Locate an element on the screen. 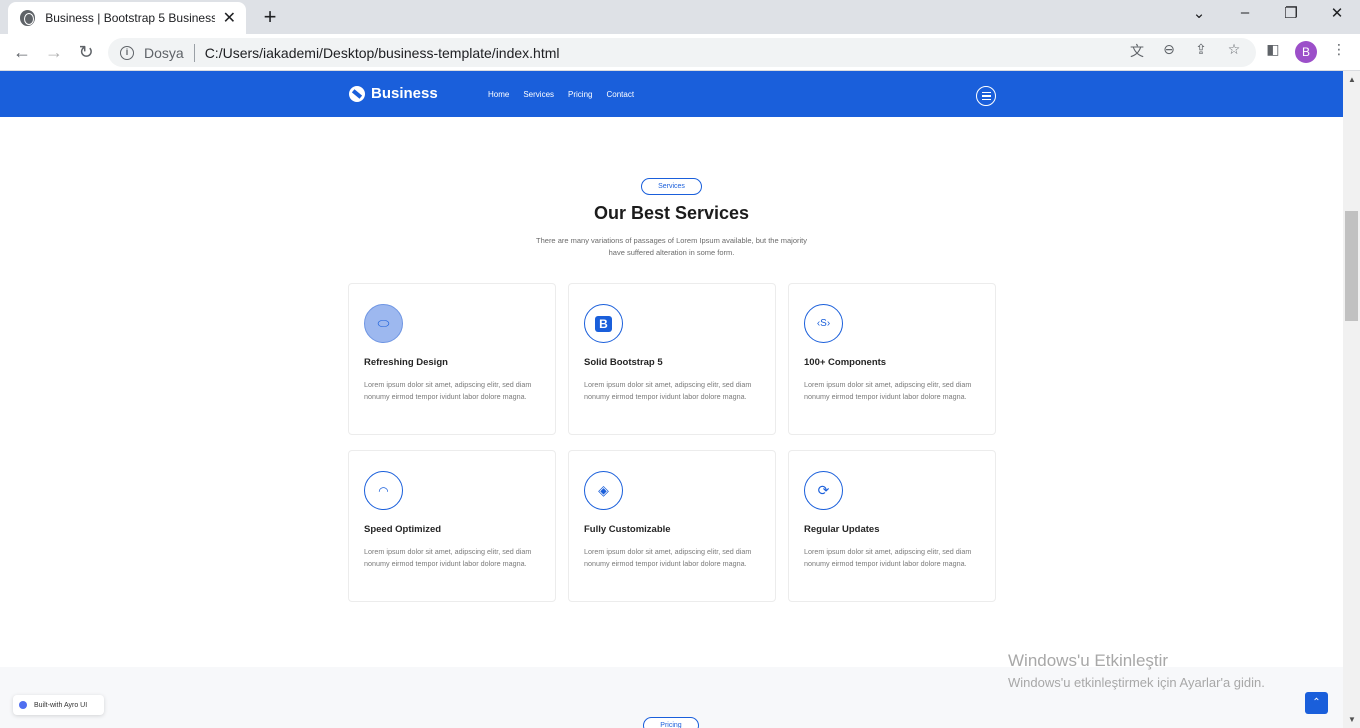  card-title: Fully Customizable is located at coordinates (627, 529).